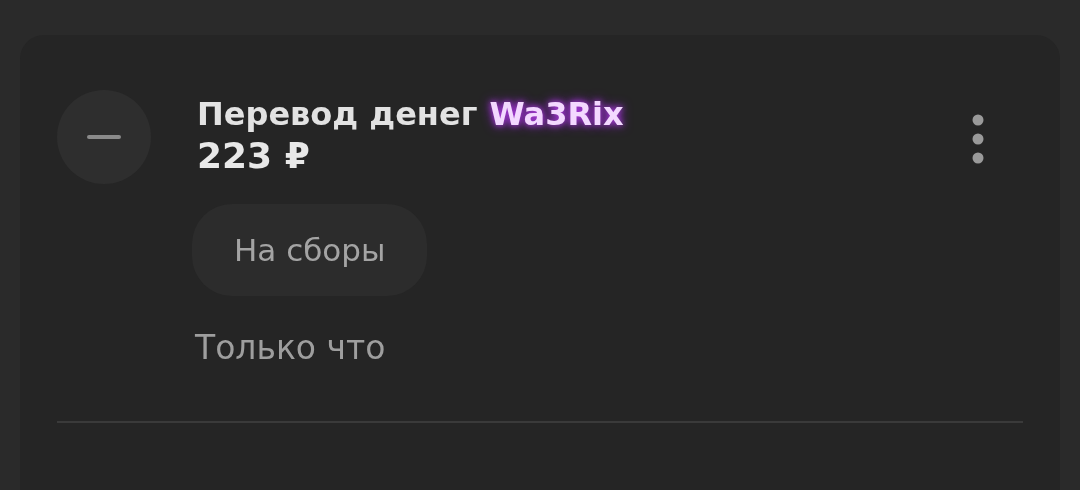 This screenshot has width=1080, height=490. Describe the element at coordinates (337, 114) in the screenshot. I see `operation-title: Перевод денег` at that location.